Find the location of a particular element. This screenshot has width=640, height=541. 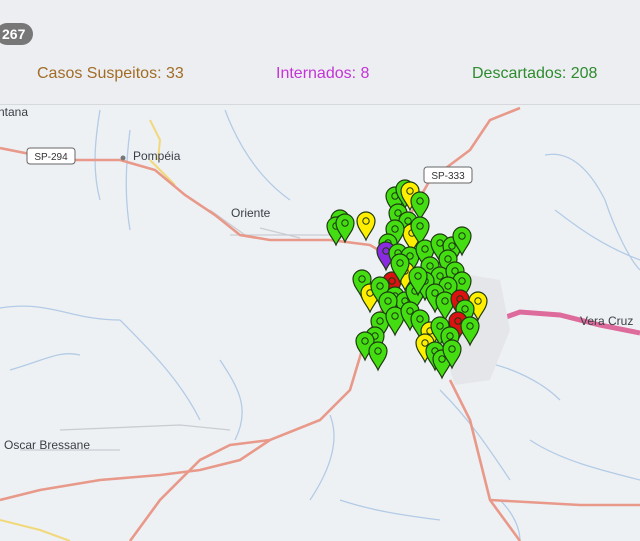

svg-text: SP-333 is located at coordinates (448, 176).